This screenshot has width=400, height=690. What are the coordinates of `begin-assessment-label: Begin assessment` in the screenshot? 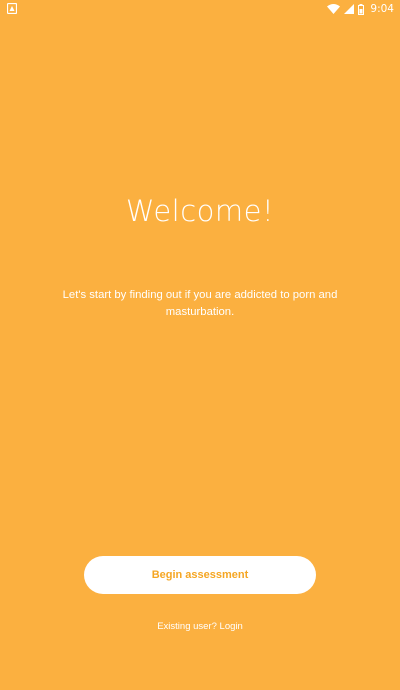 It's located at (200, 575).